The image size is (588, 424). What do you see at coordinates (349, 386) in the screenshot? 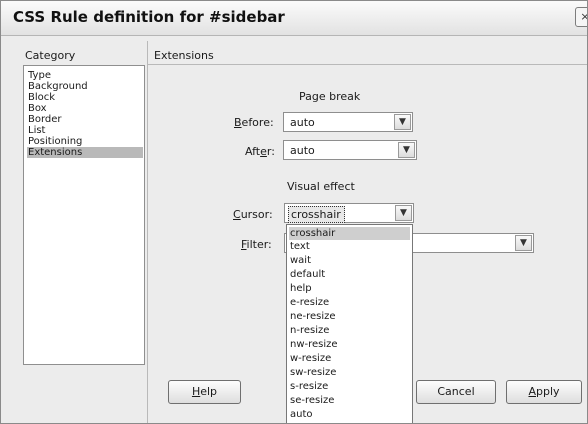
I see `cursor-option: s-resize` at bounding box center [349, 386].